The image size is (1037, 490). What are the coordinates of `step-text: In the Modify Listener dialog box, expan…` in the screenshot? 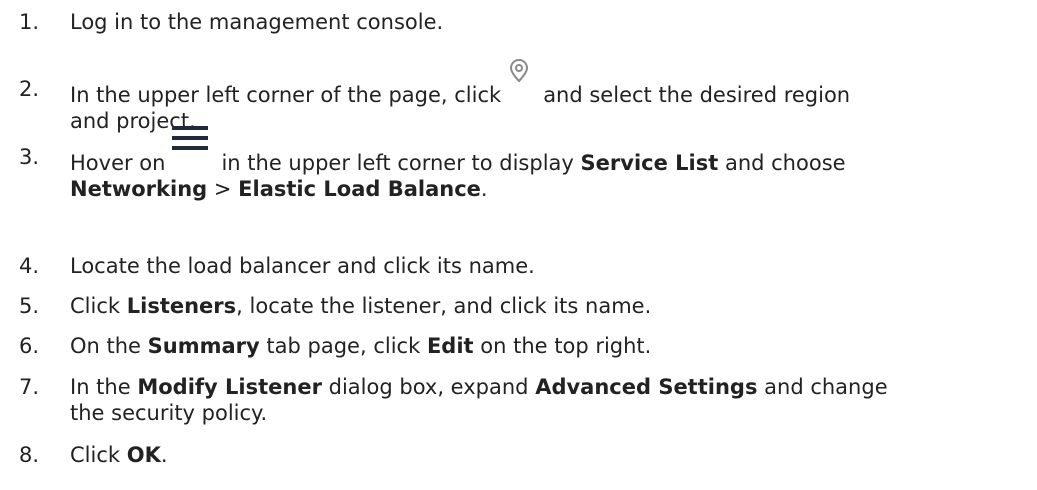 It's located at (479, 400).